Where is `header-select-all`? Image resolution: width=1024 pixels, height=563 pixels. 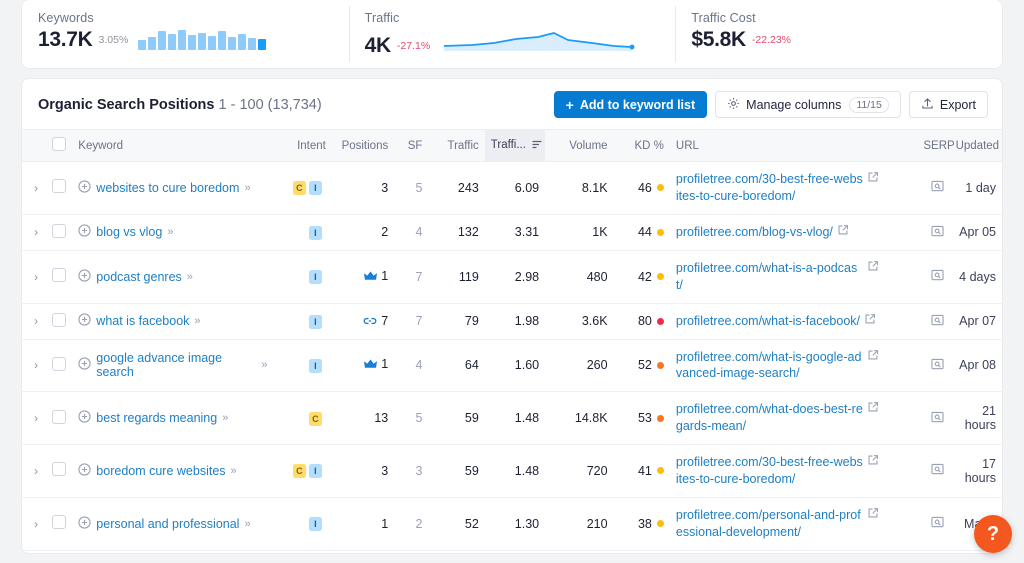 header-select-all is located at coordinates (58, 145).